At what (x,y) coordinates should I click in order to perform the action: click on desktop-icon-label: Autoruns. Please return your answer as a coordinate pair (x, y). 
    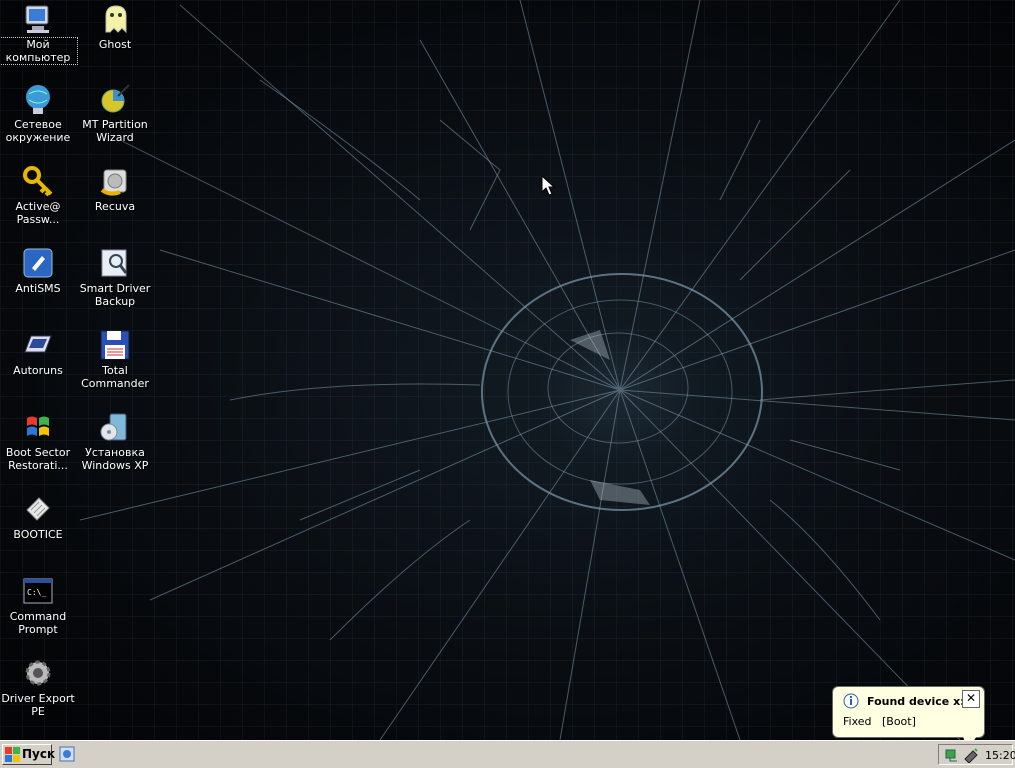
    Looking at the image, I should click on (38, 370).